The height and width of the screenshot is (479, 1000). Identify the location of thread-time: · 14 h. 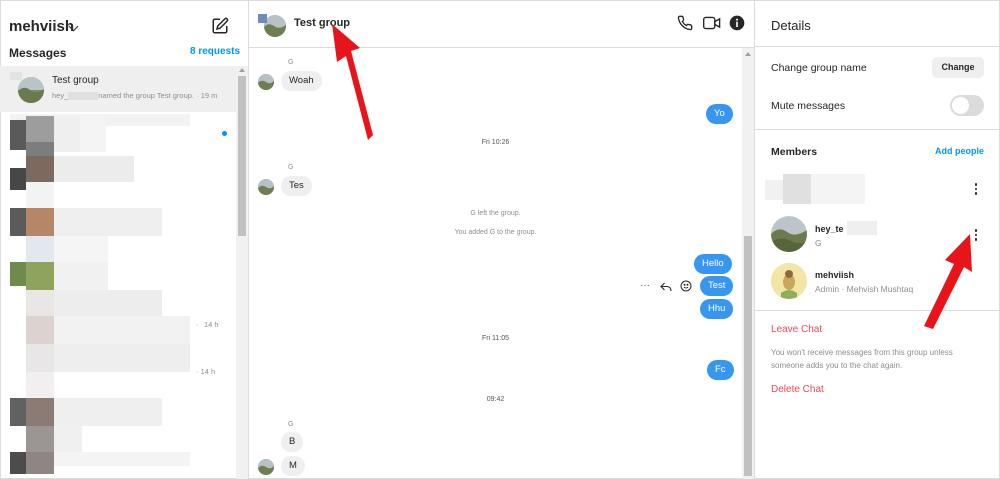
(206, 371).